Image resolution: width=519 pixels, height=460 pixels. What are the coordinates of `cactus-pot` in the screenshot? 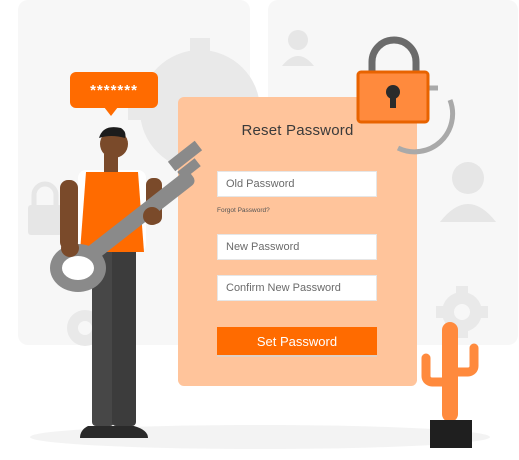 It's located at (451, 434).